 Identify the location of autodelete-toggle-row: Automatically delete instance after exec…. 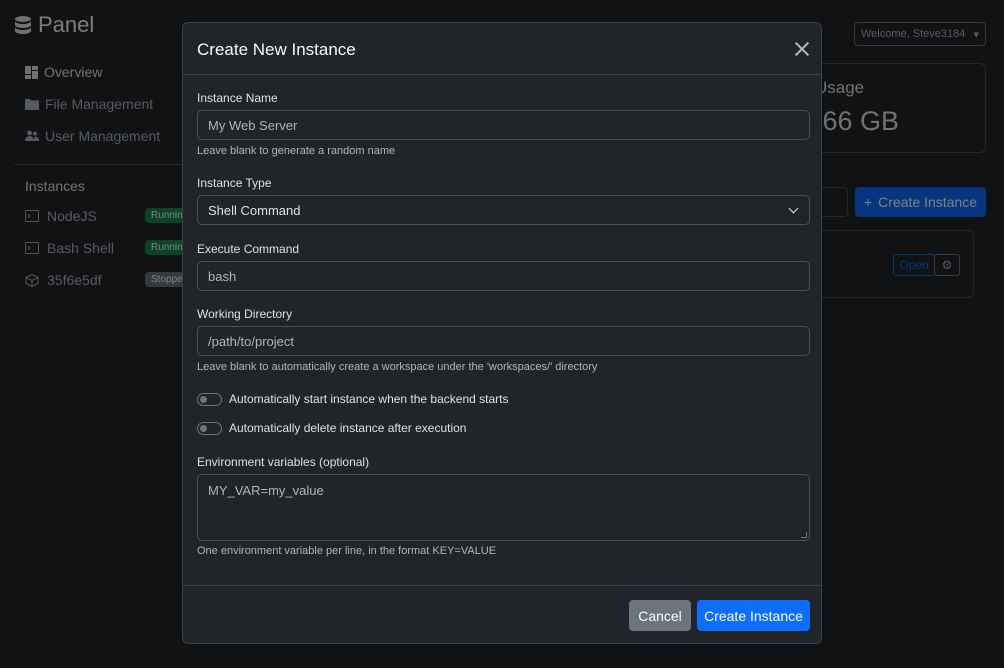
(331, 428).